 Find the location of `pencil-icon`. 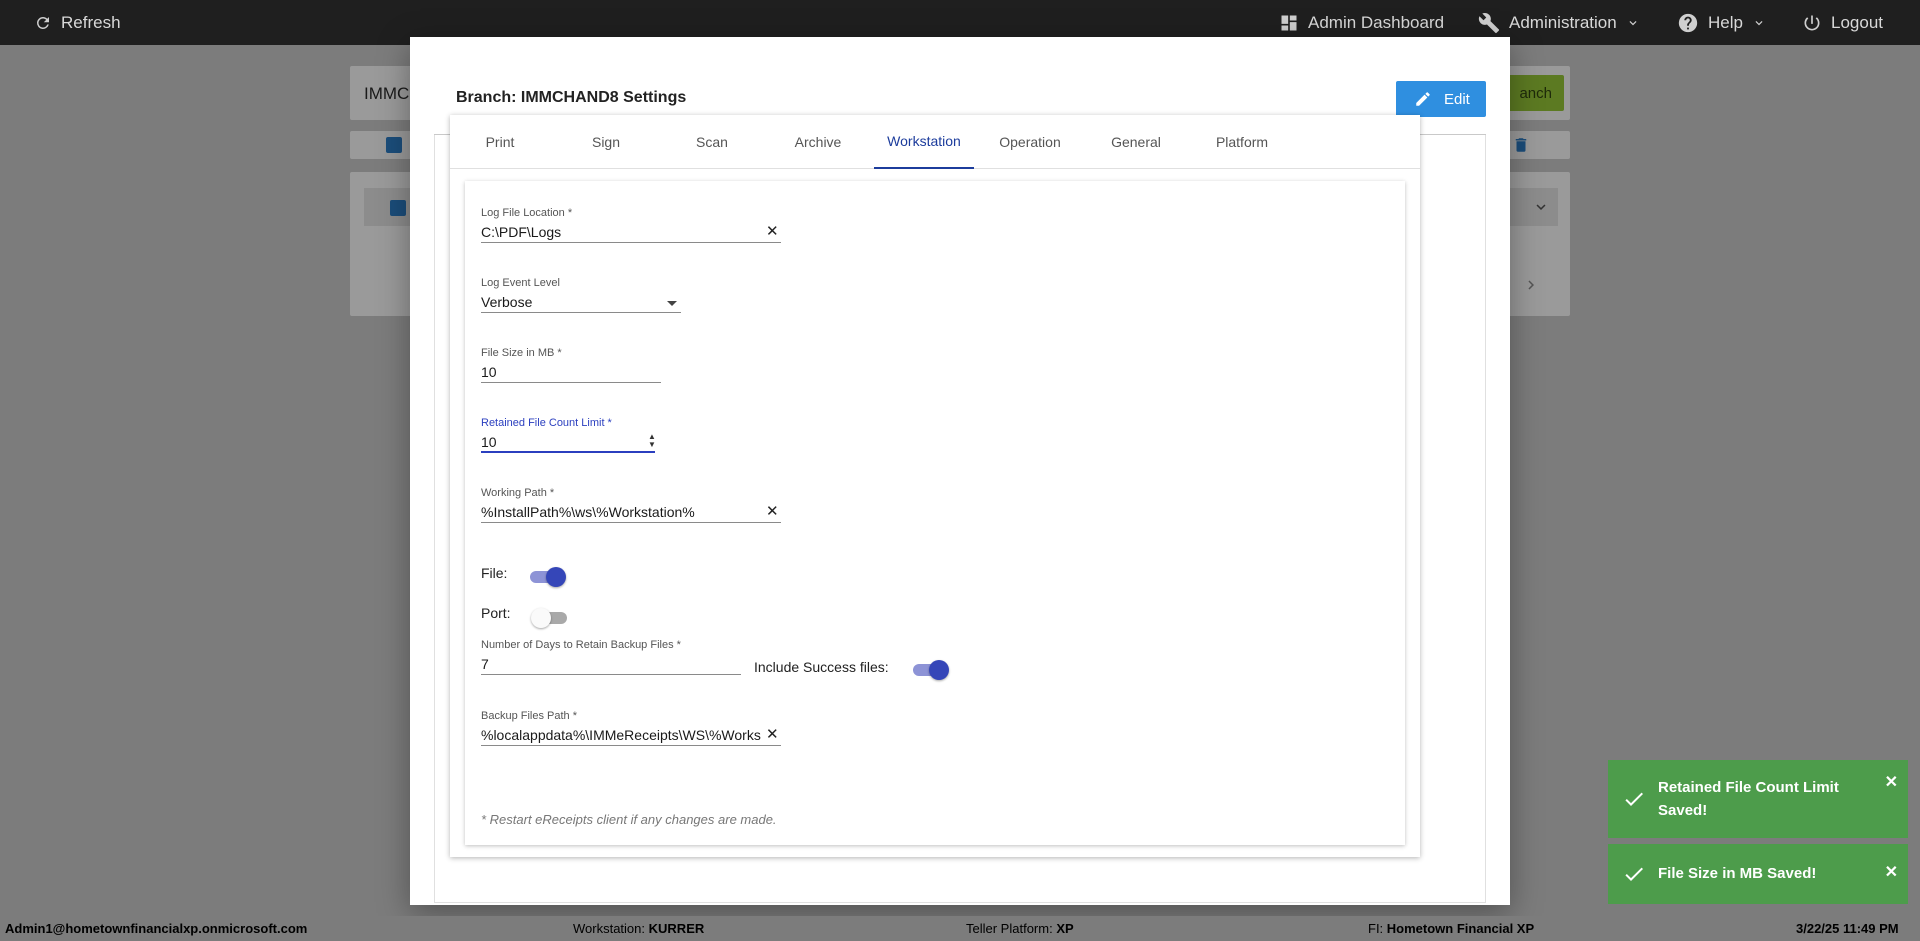

pencil-icon is located at coordinates (1423, 99).